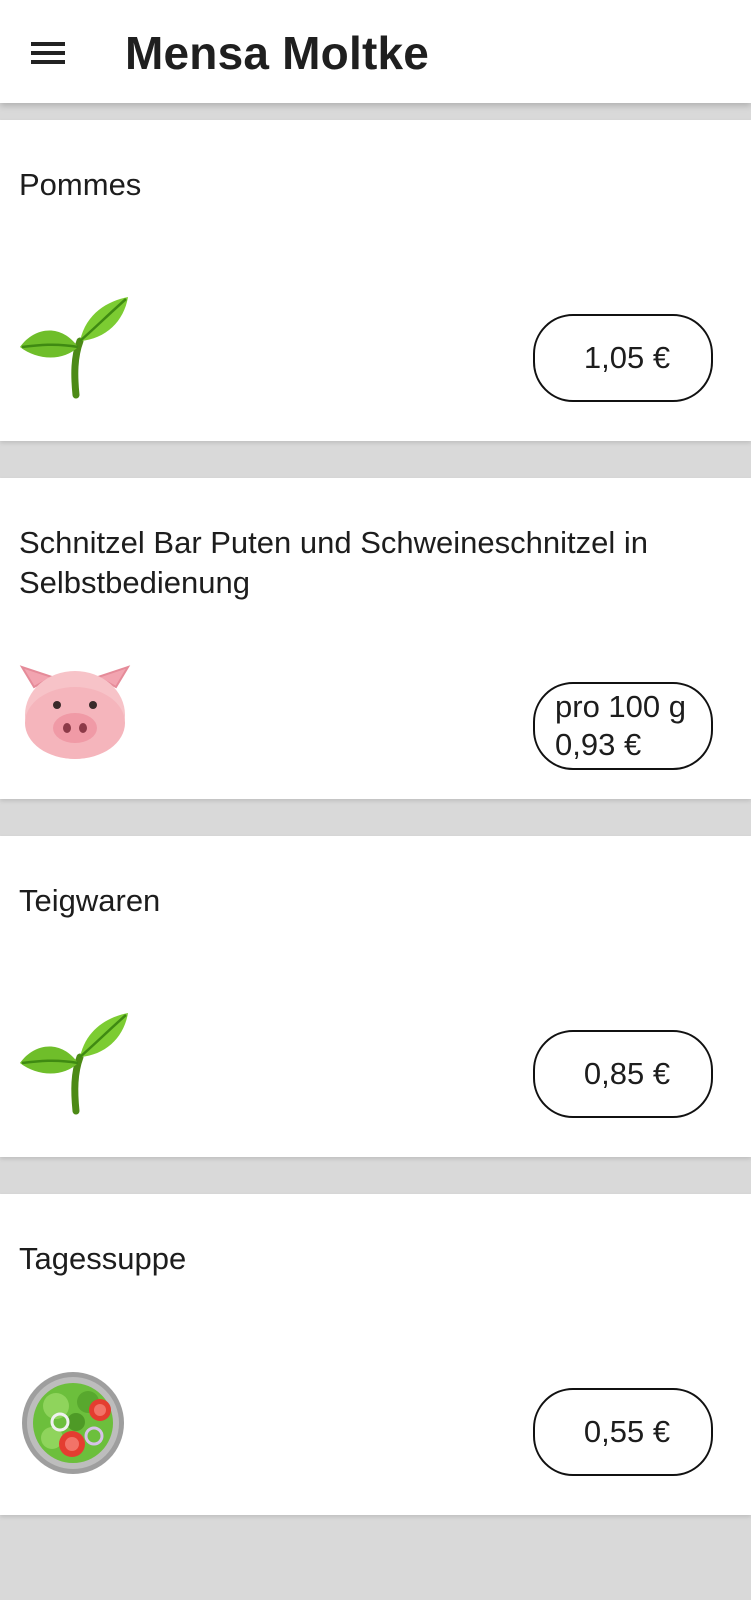 The height and width of the screenshot is (1600, 751). I want to click on meal-name: Pommes, so click(80, 184).